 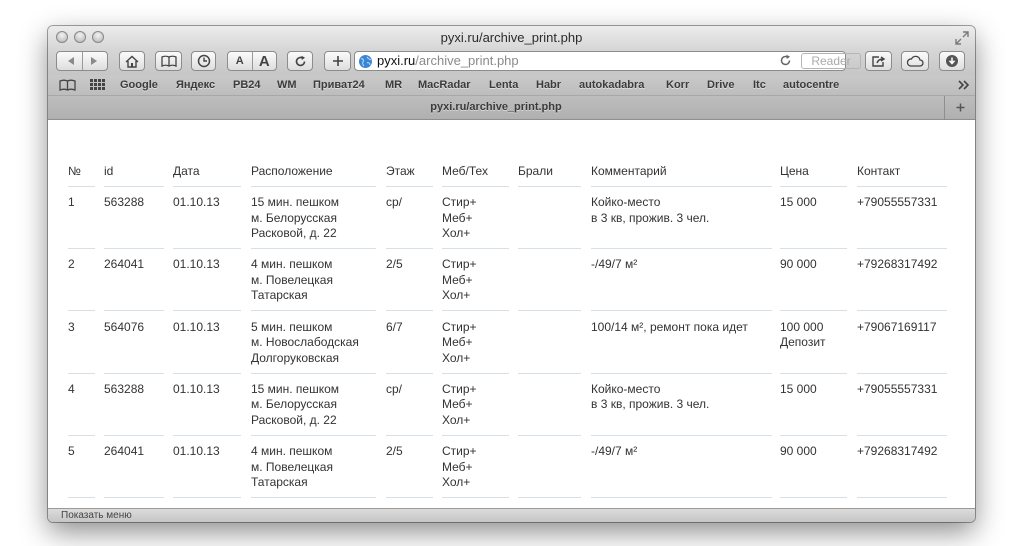 What do you see at coordinates (132, 61) in the screenshot?
I see `home-button` at bounding box center [132, 61].